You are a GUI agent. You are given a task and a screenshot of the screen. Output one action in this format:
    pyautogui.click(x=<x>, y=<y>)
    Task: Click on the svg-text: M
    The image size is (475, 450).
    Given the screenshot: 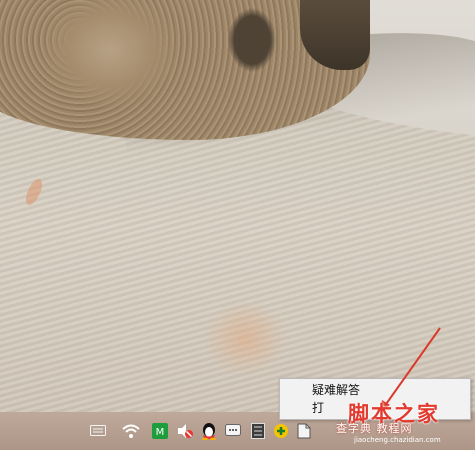 What is the action you would take?
    pyautogui.click(x=160, y=432)
    